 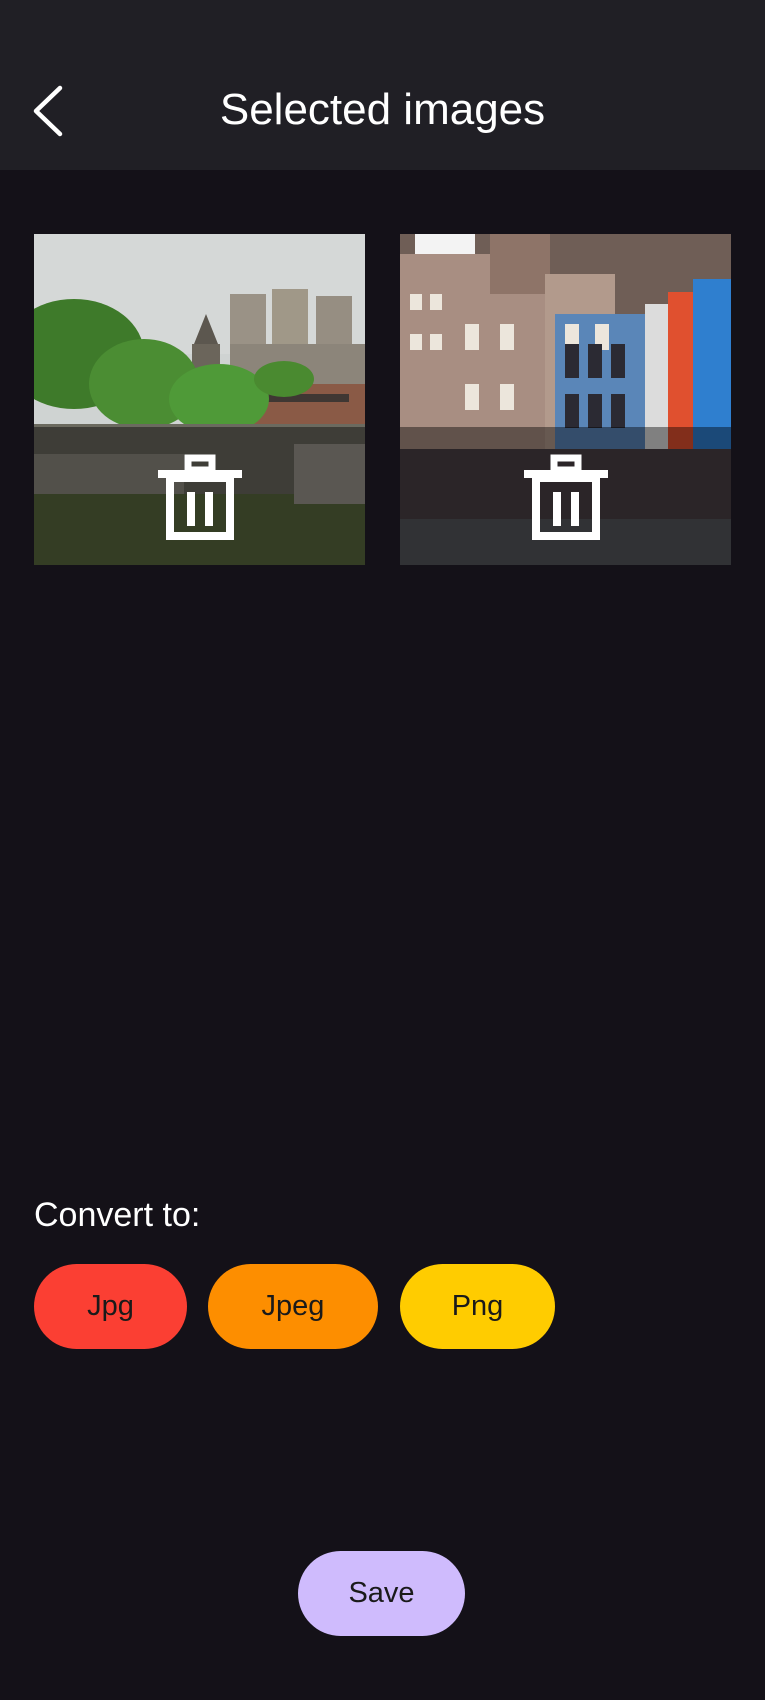 I want to click on page-title: Selected images, so click(x=382, y=109).